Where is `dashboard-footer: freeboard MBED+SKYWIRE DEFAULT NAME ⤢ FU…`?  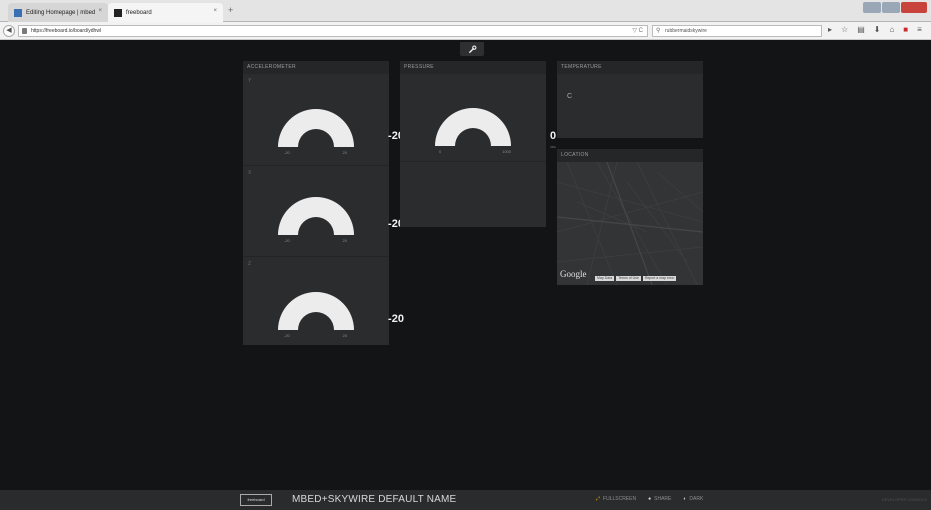
dashboard-footer: freeboard MBED+SKYWIRE DEFAULT NAME ⤢ FU… is located at coordinates (465, 500).